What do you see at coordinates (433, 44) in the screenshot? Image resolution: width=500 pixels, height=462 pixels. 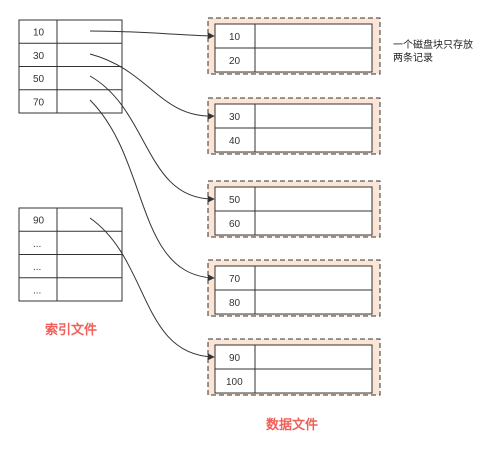 I see `note-line-1: 一个磁盘块只存放` at bounding box center [433, 44].